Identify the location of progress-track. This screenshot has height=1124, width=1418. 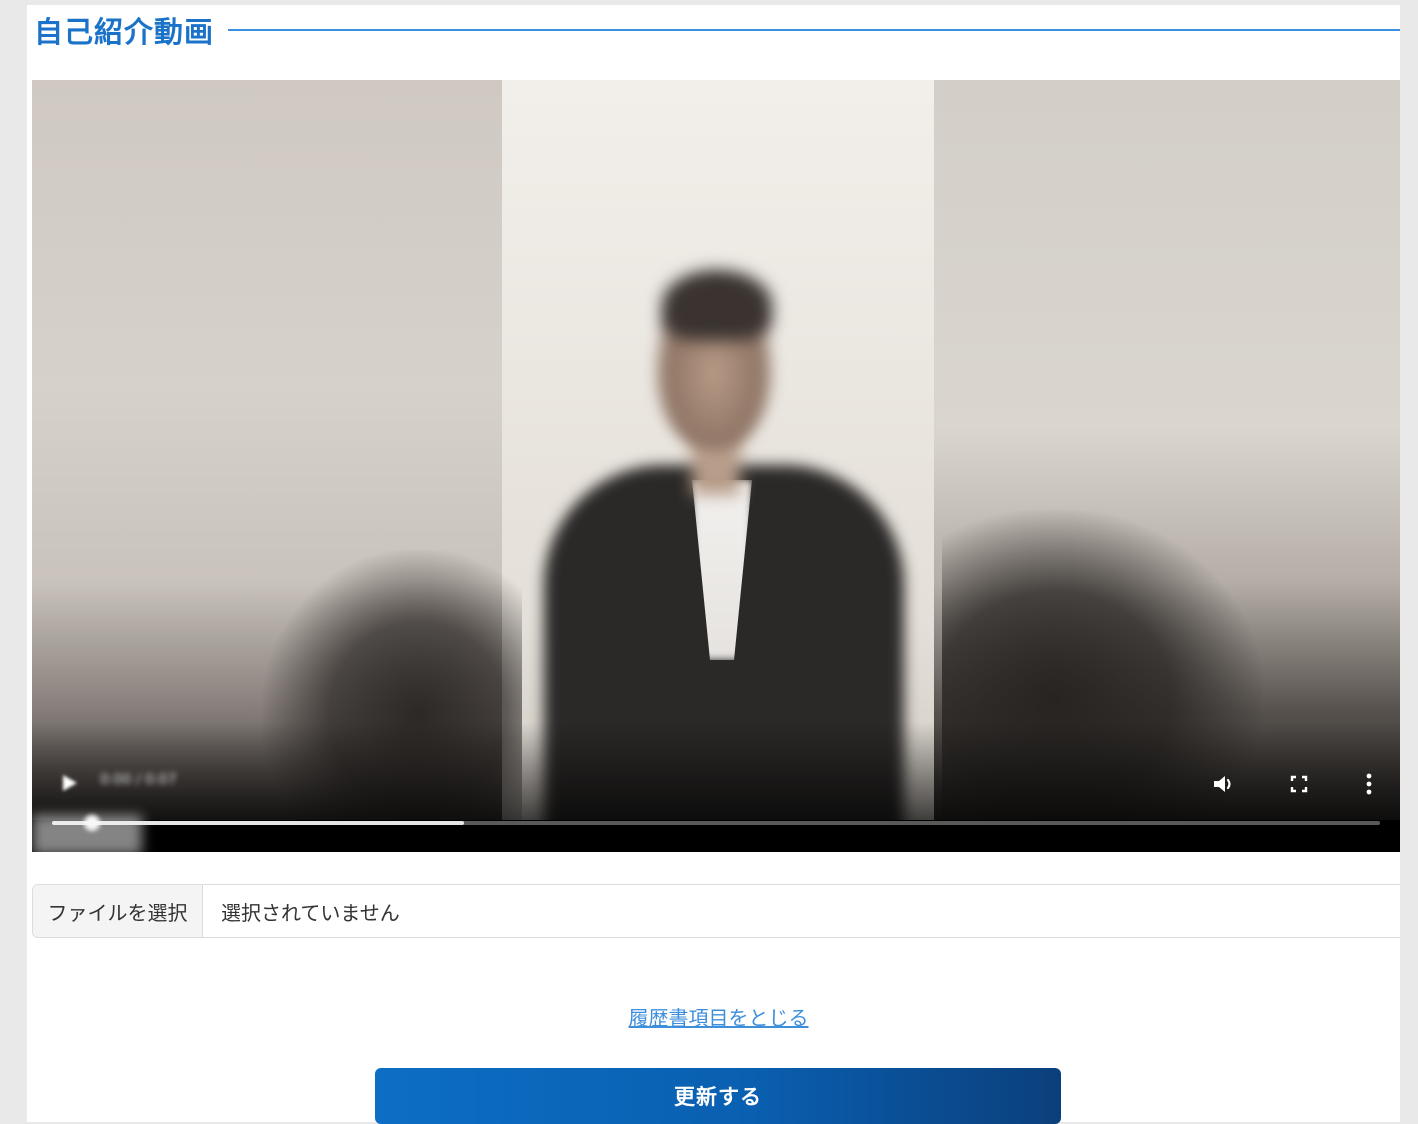
(716, 823).